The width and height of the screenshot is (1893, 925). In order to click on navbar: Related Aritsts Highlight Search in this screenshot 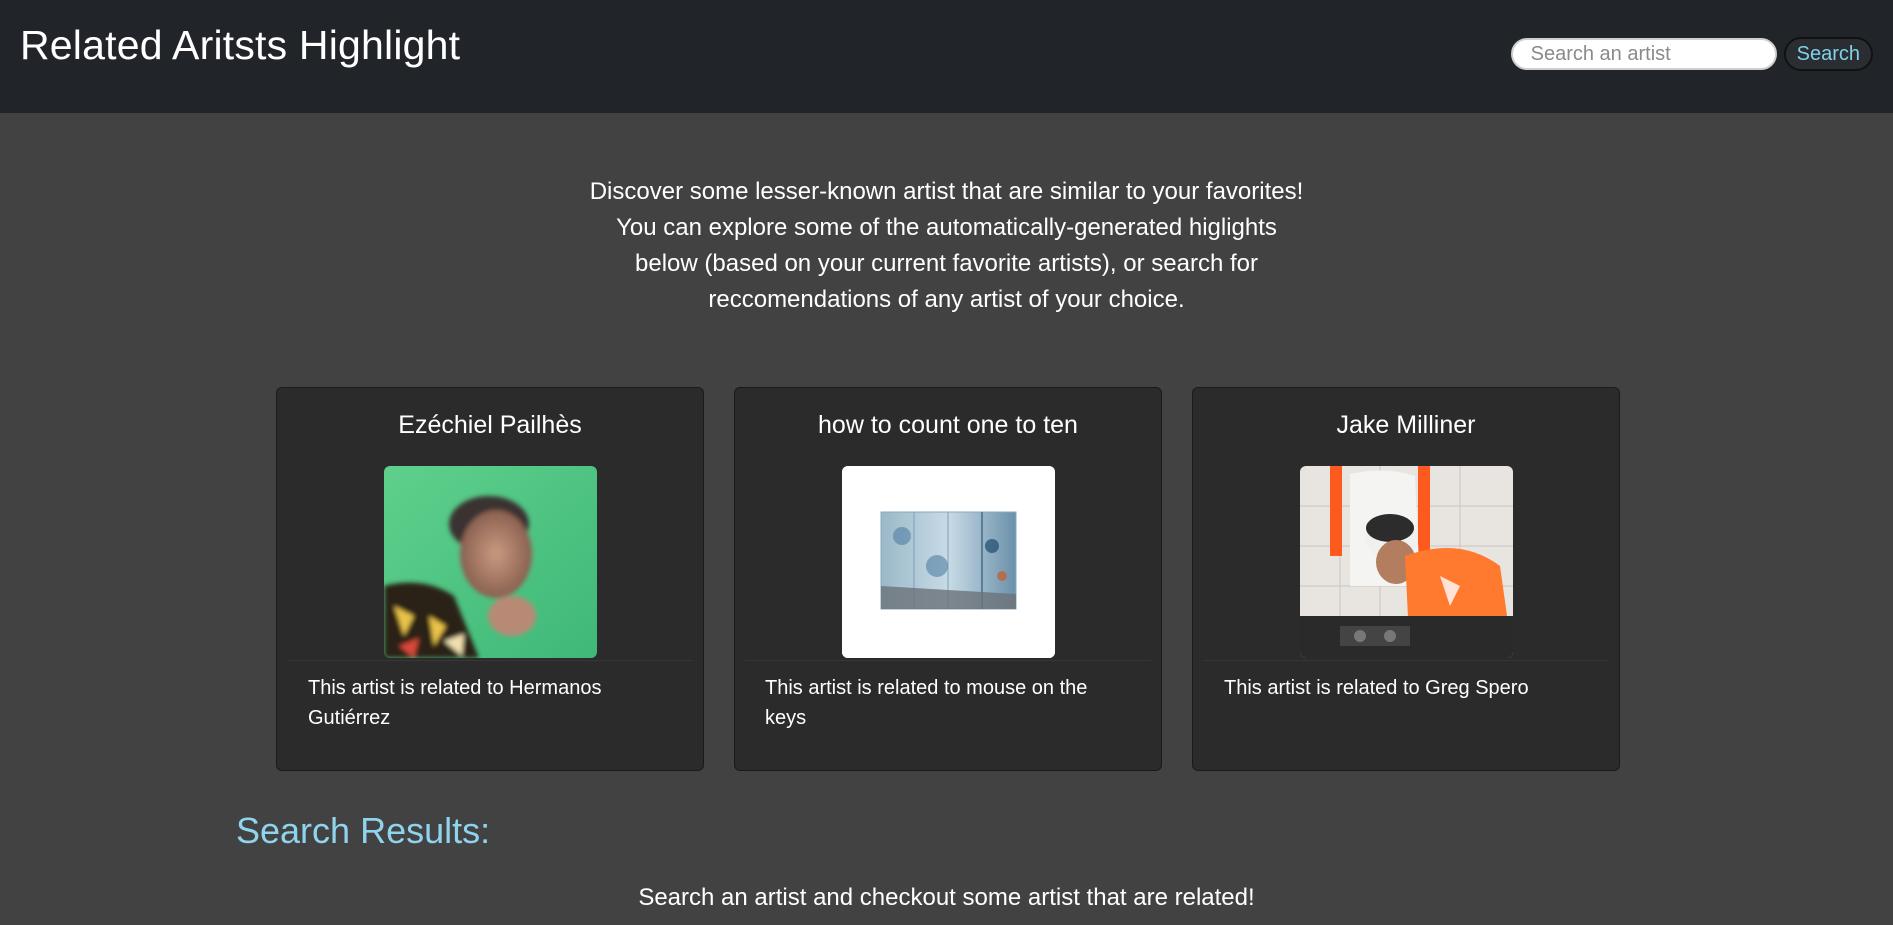, I will do `click(946, 56)`.